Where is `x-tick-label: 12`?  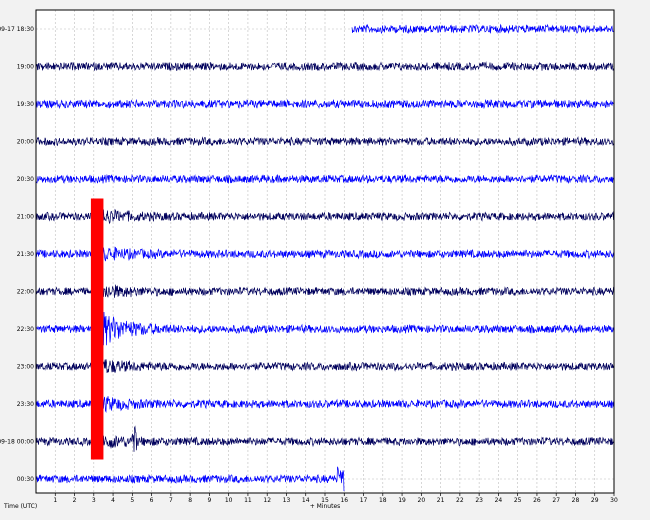 x-tick-label: 12 is located at coordinates (267, 500).